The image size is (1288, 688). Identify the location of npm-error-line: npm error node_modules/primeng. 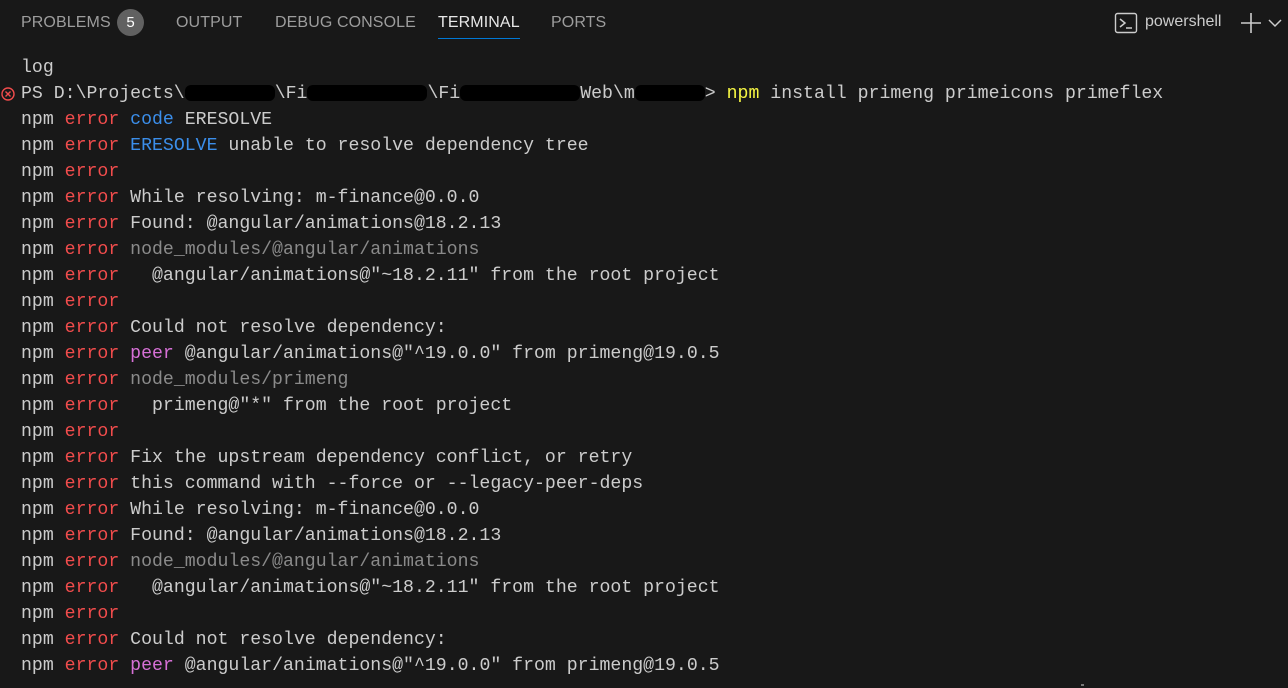
(184, 380).